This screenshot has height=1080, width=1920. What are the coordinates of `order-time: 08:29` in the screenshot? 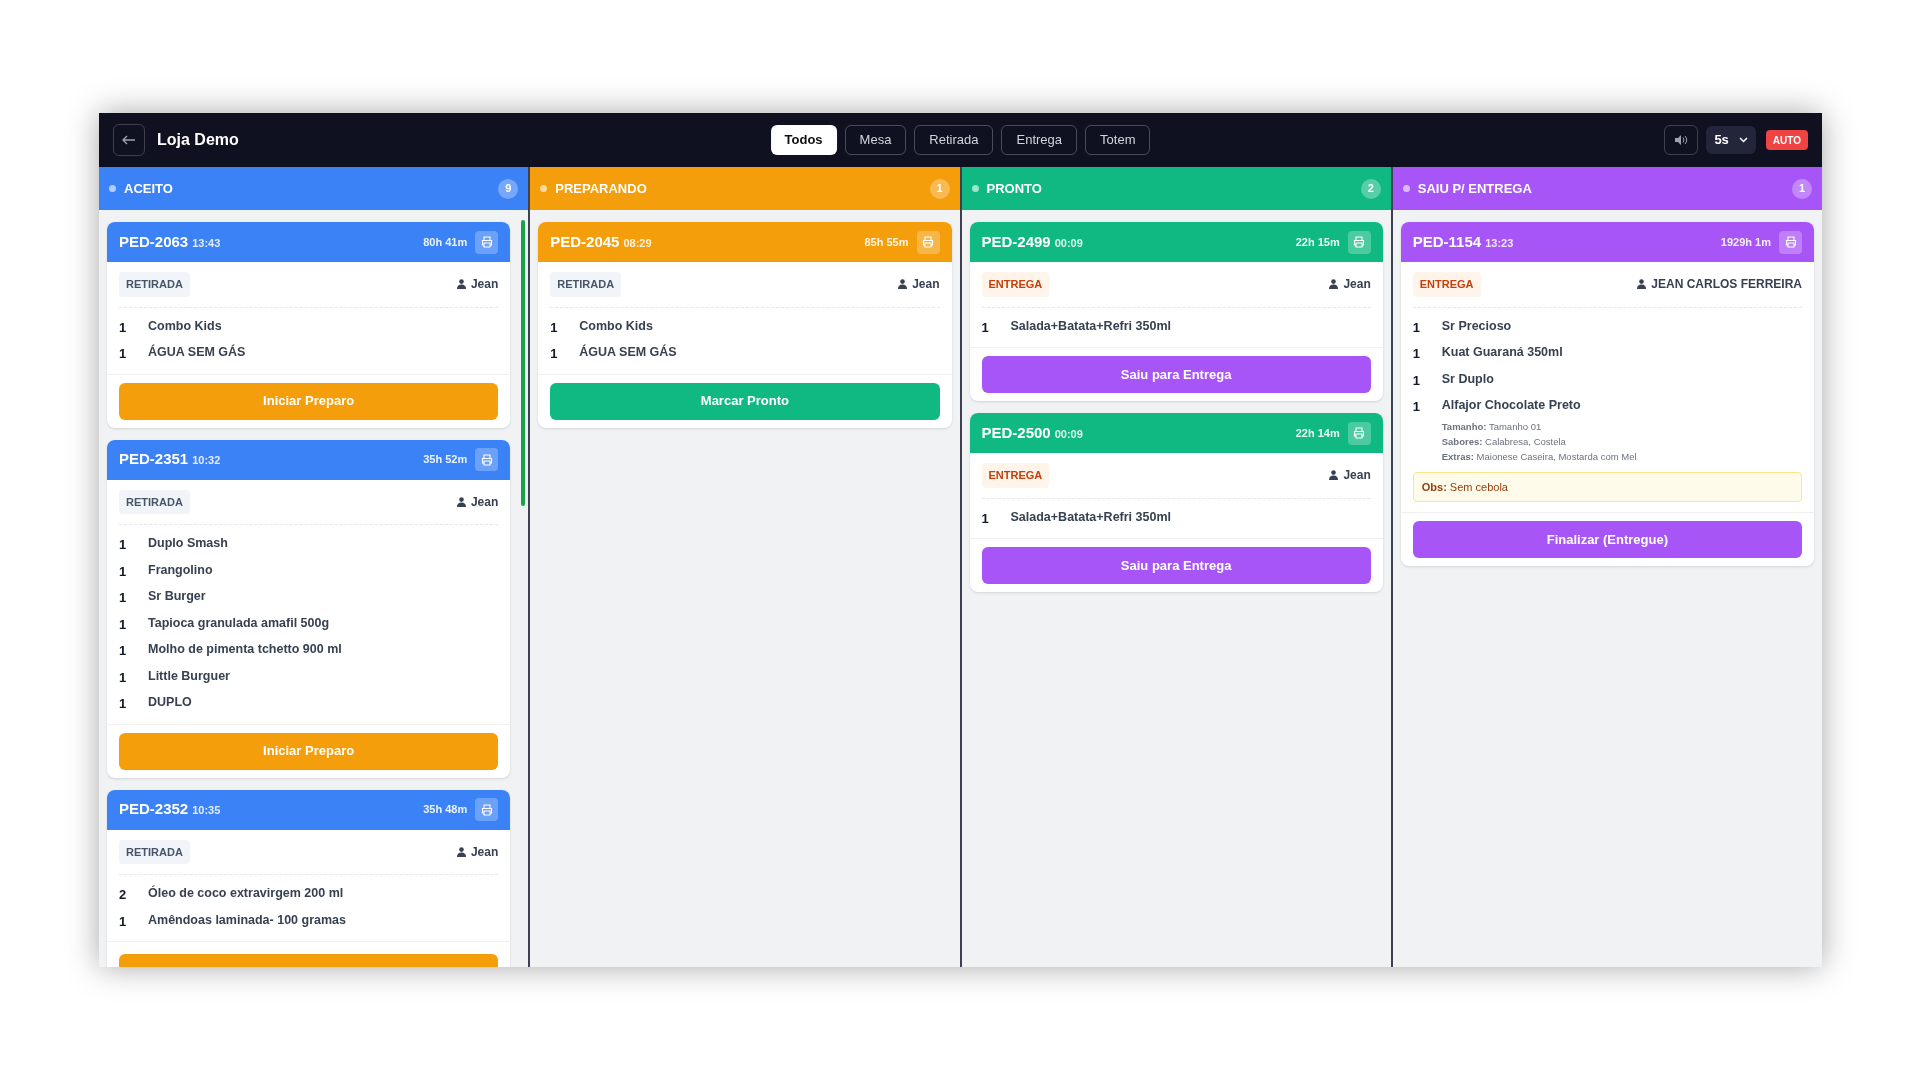 It's located at (637, 243).